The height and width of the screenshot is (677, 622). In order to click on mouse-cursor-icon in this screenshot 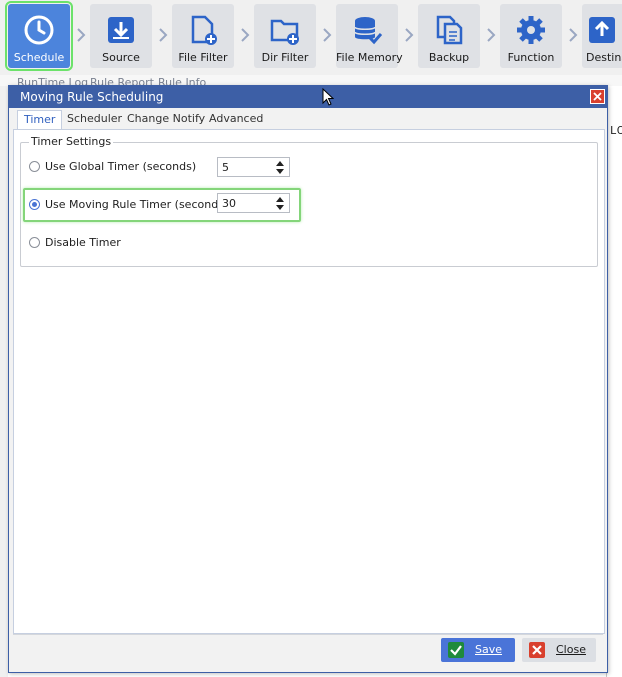, I will do `click(328, 97)`.